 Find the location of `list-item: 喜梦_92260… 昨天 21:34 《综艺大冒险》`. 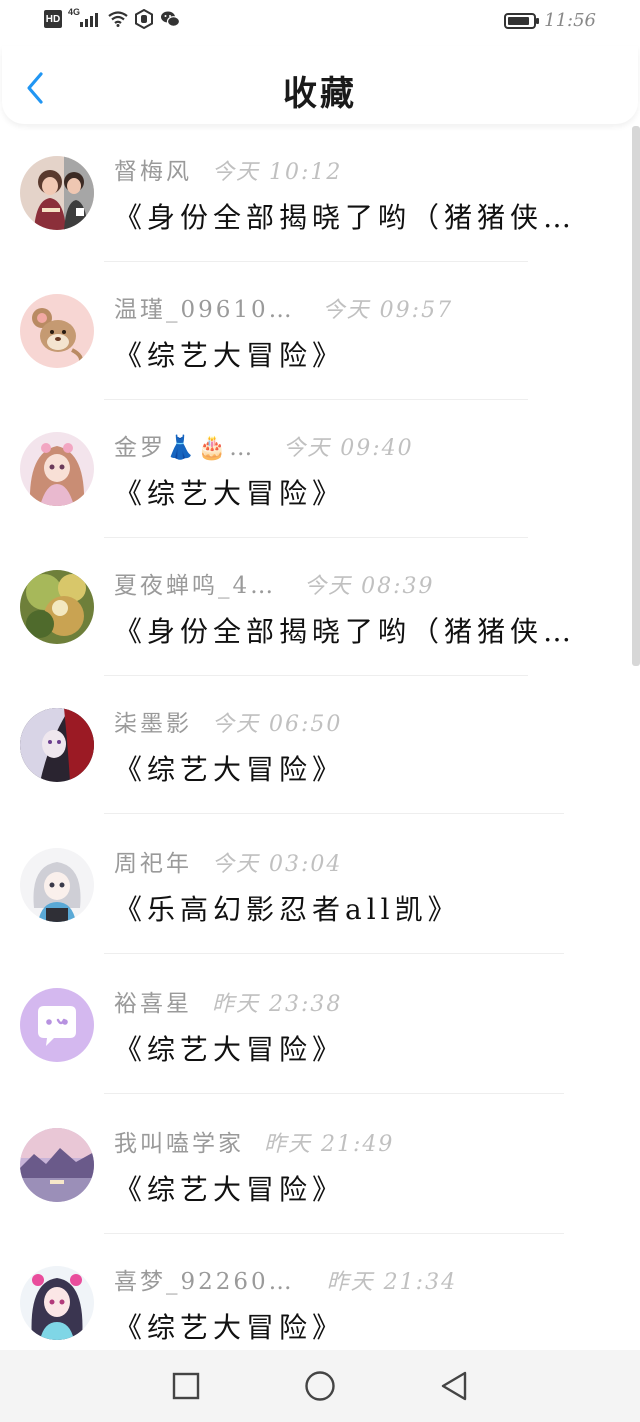

list-item: 喜梦_92260… 昨天 21:34 《综艺大冒险》 is located at coordinates (314, 1292).